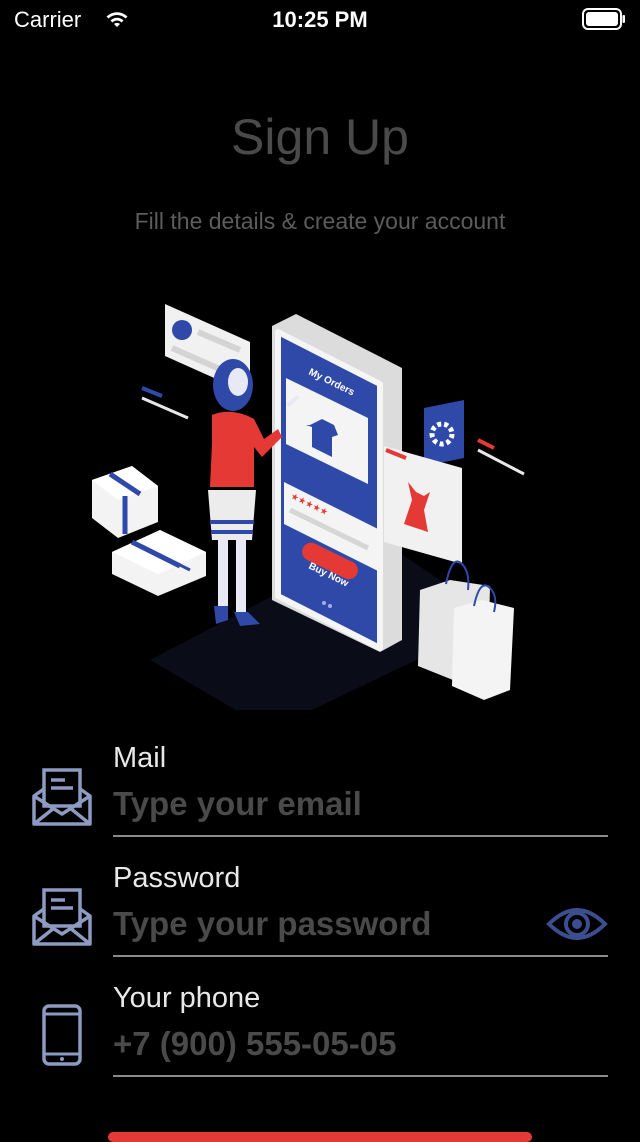 The width and height of the screenshot is (640, 1142). Describe the element at coordinates (360, 836) in the screenshot. I see `email-underline` at that location.